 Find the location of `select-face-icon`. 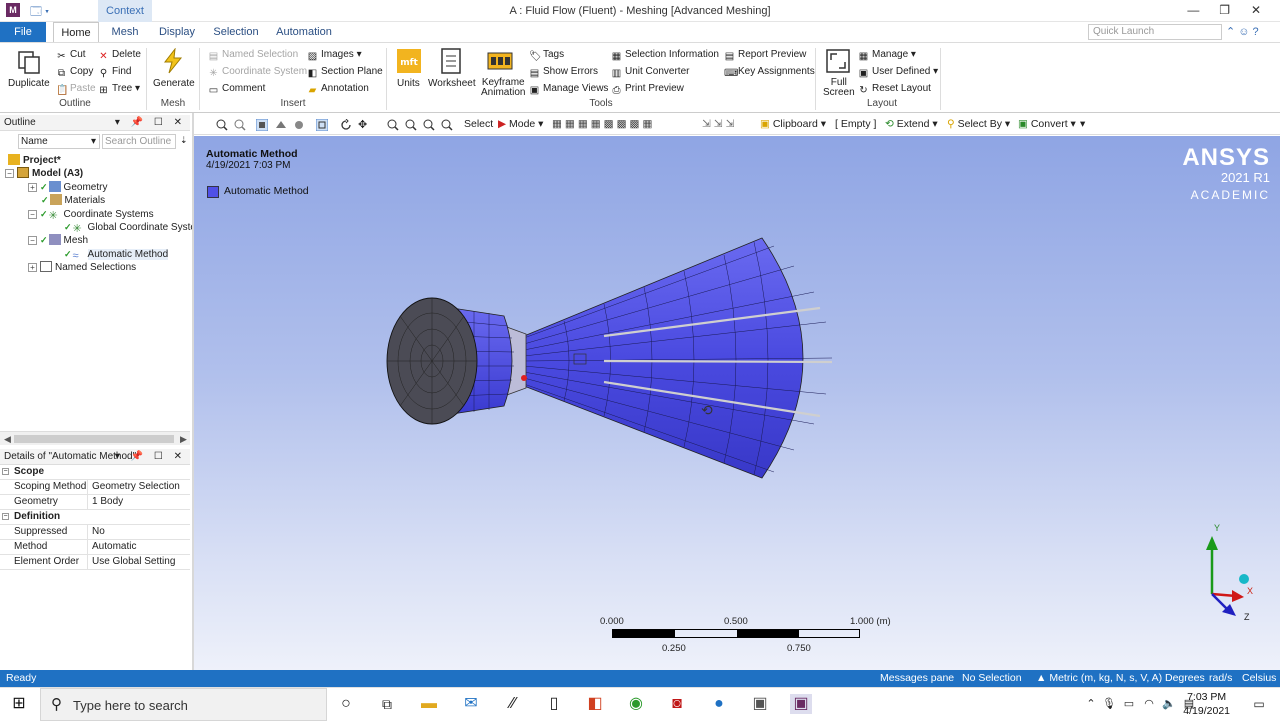

select-face-icon is located at coordinates (281, 125).